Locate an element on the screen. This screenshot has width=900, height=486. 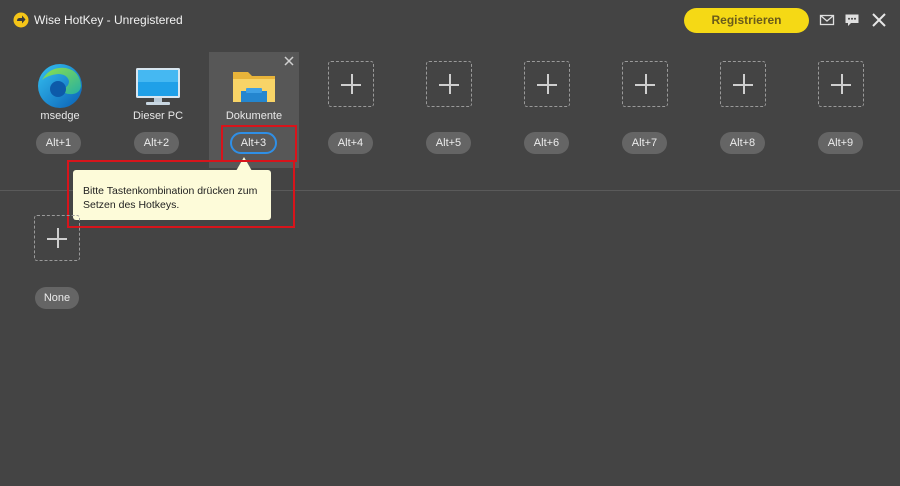
folder-icon is located at coordinates (254, 87).